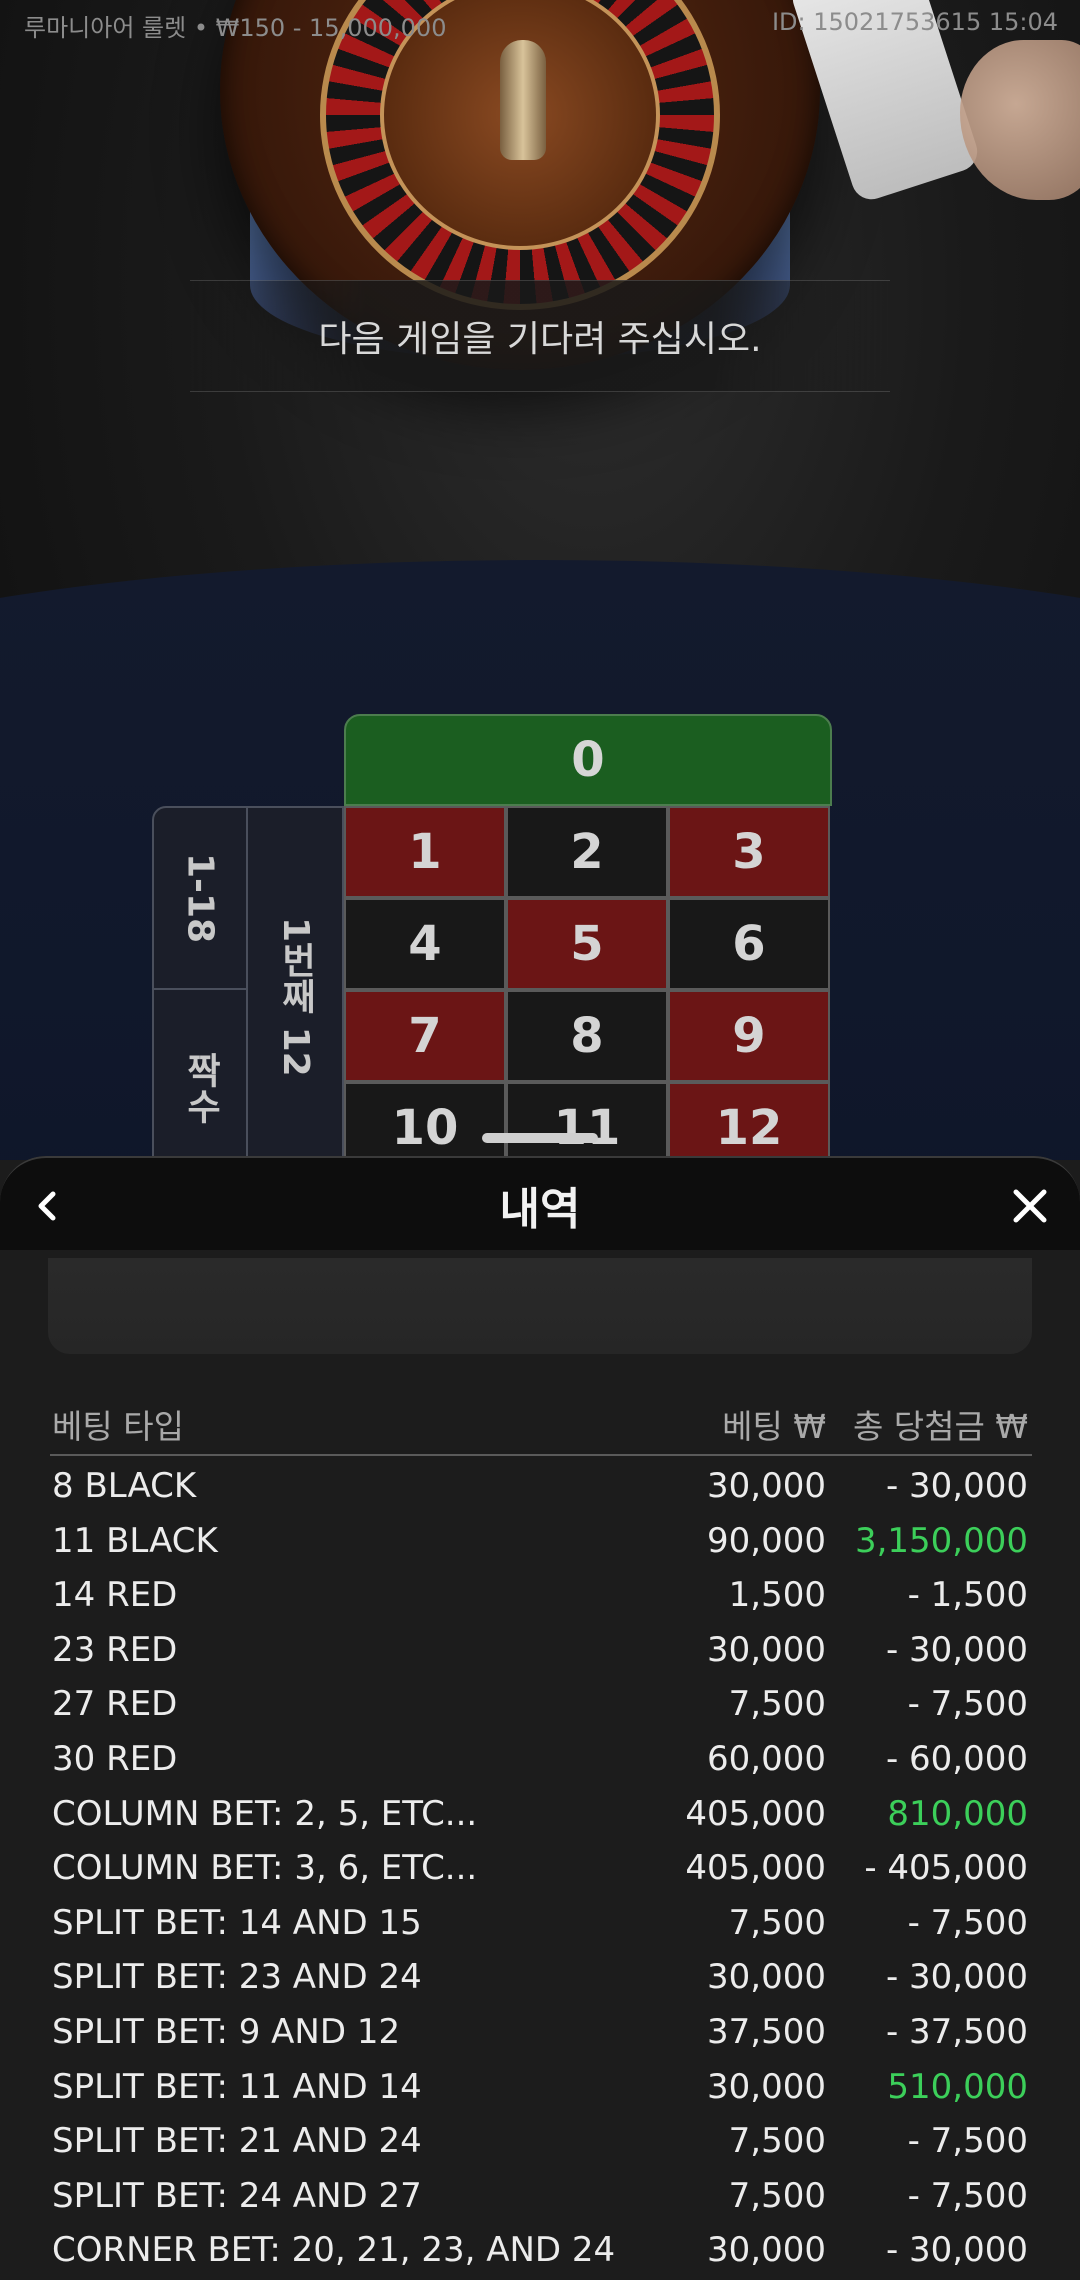  Describe the element at coordinates (115, 1704) in the screenshot. I see `bet-type-cell: 27 RED` at that location.